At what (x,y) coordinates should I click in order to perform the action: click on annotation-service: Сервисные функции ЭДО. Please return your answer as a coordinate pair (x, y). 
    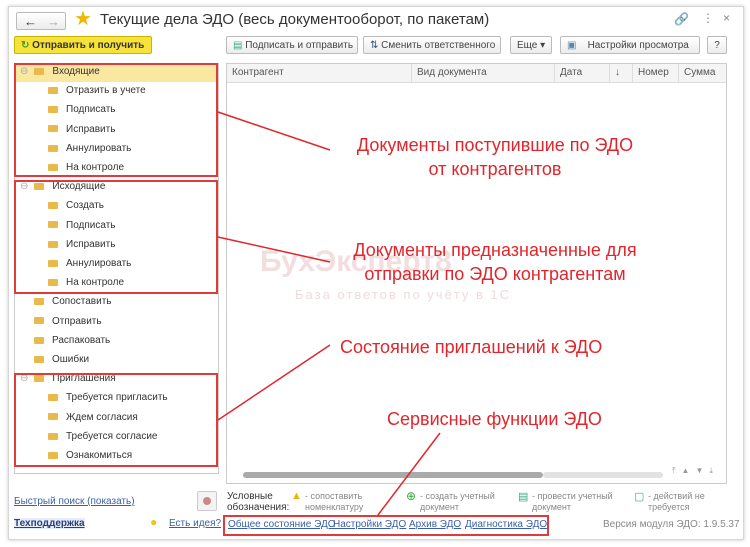
    Looking at the image, I should click on (494, 419).